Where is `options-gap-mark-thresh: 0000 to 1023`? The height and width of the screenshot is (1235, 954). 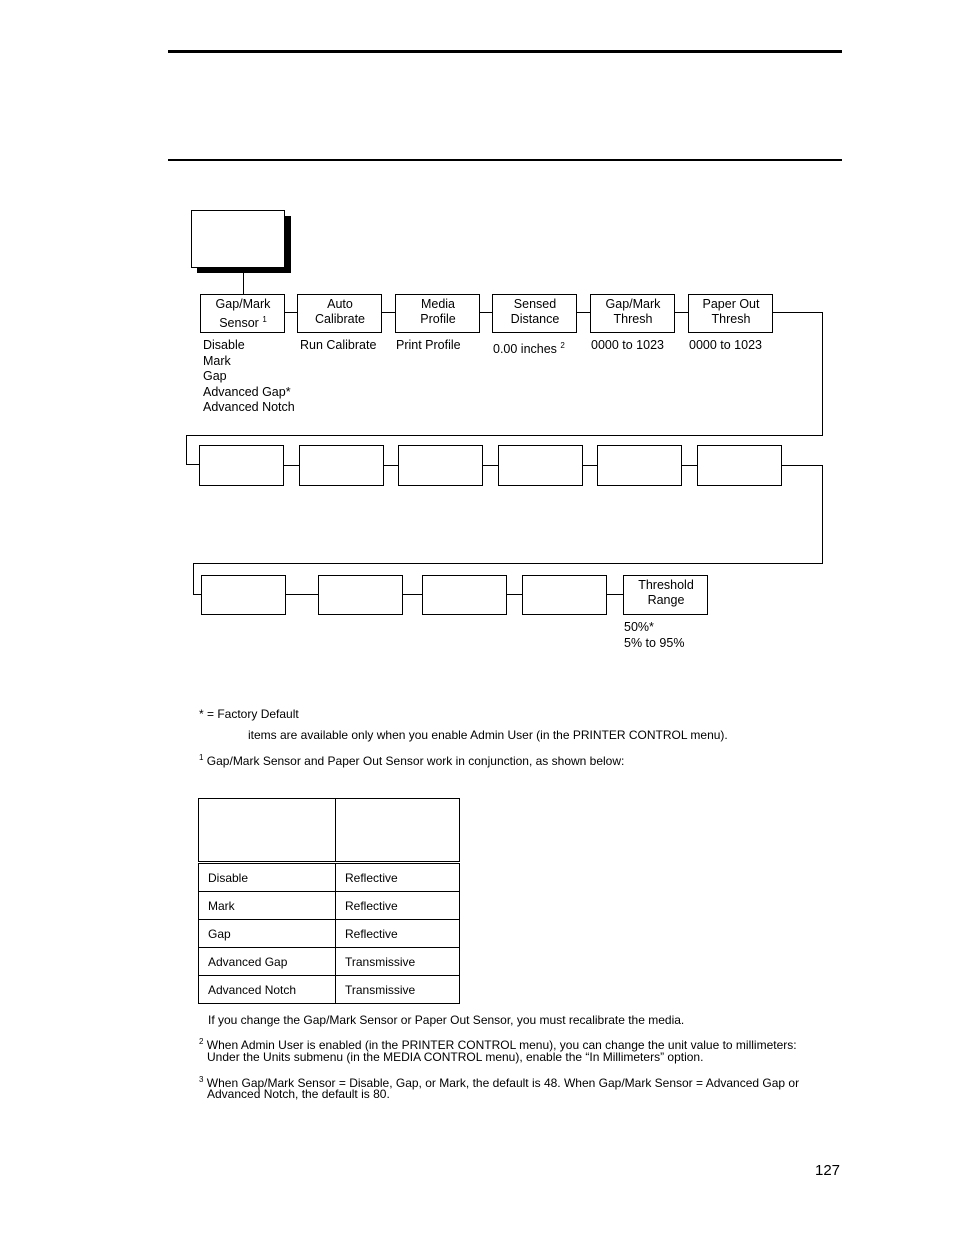 options-gap-mark-thresh: 0000 to 1023 is located at coordinates (627, 346).